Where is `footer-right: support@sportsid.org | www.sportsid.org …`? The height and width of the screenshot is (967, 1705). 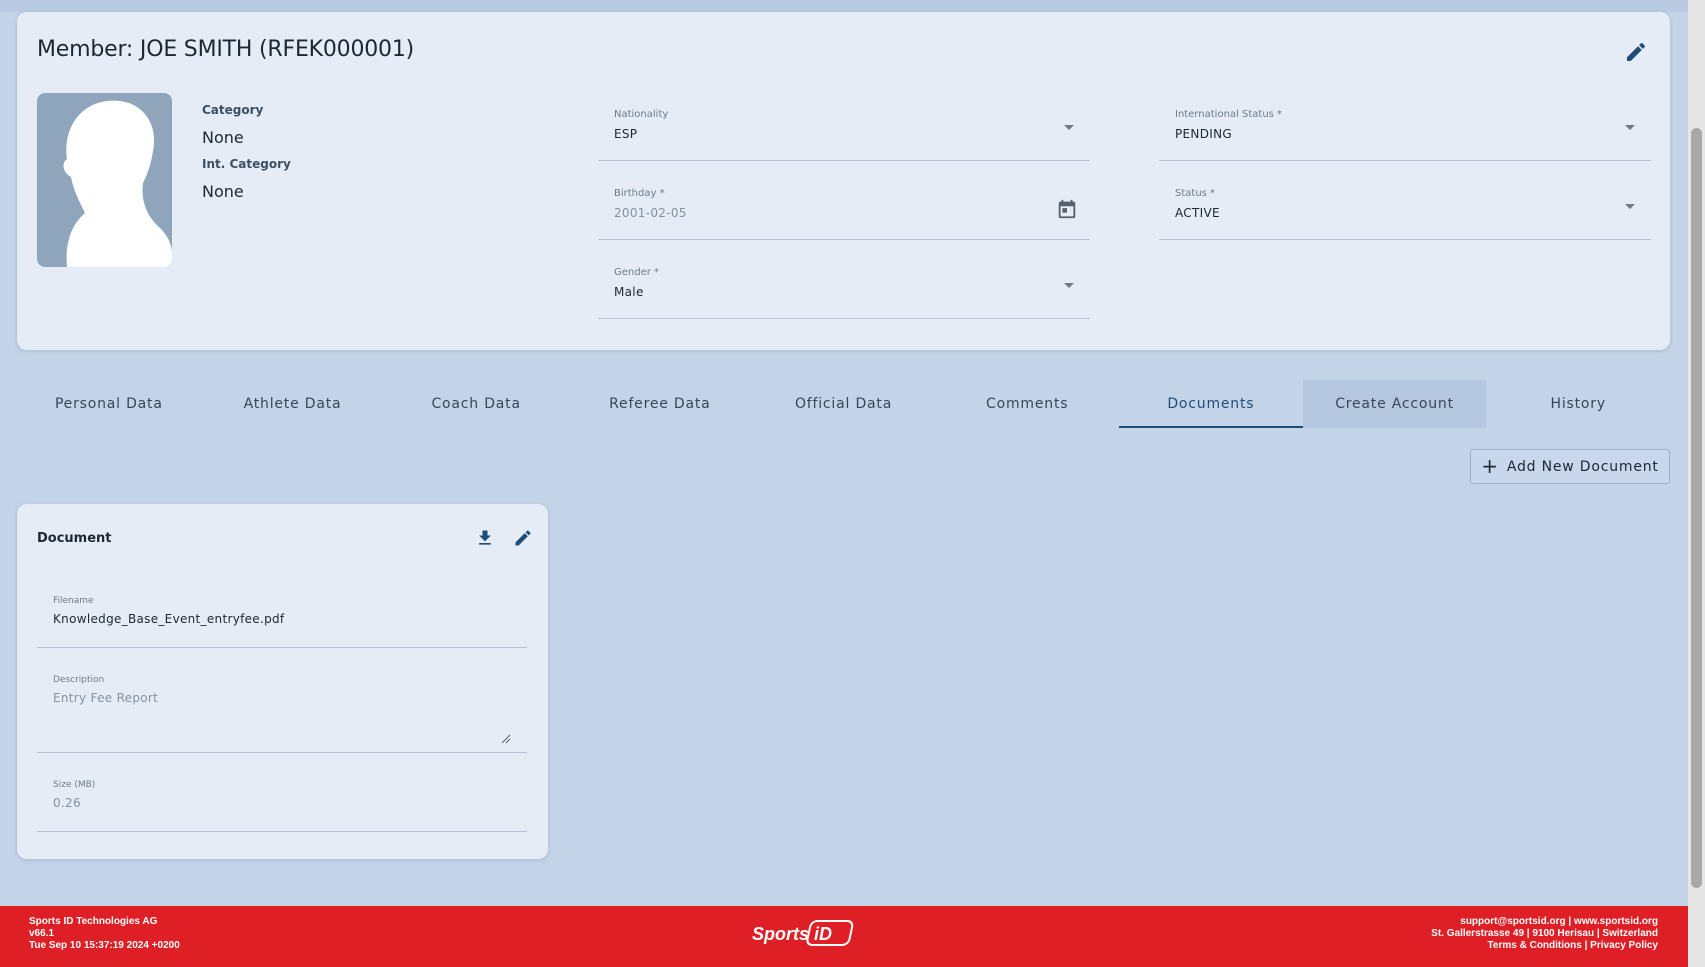
footer-right: support@sportsid.org | www.sportsid.org … is located at coordinates (1544, 934).